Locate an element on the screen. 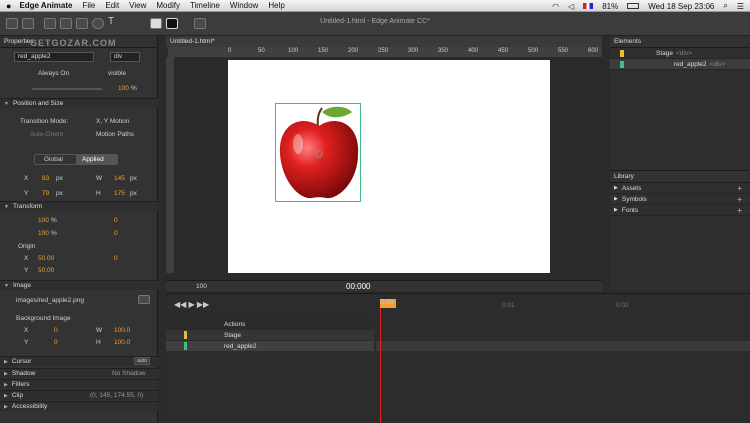 The height and width of the screenshot is (423, 750). global-button: Global is located at coordinates (53, 159).